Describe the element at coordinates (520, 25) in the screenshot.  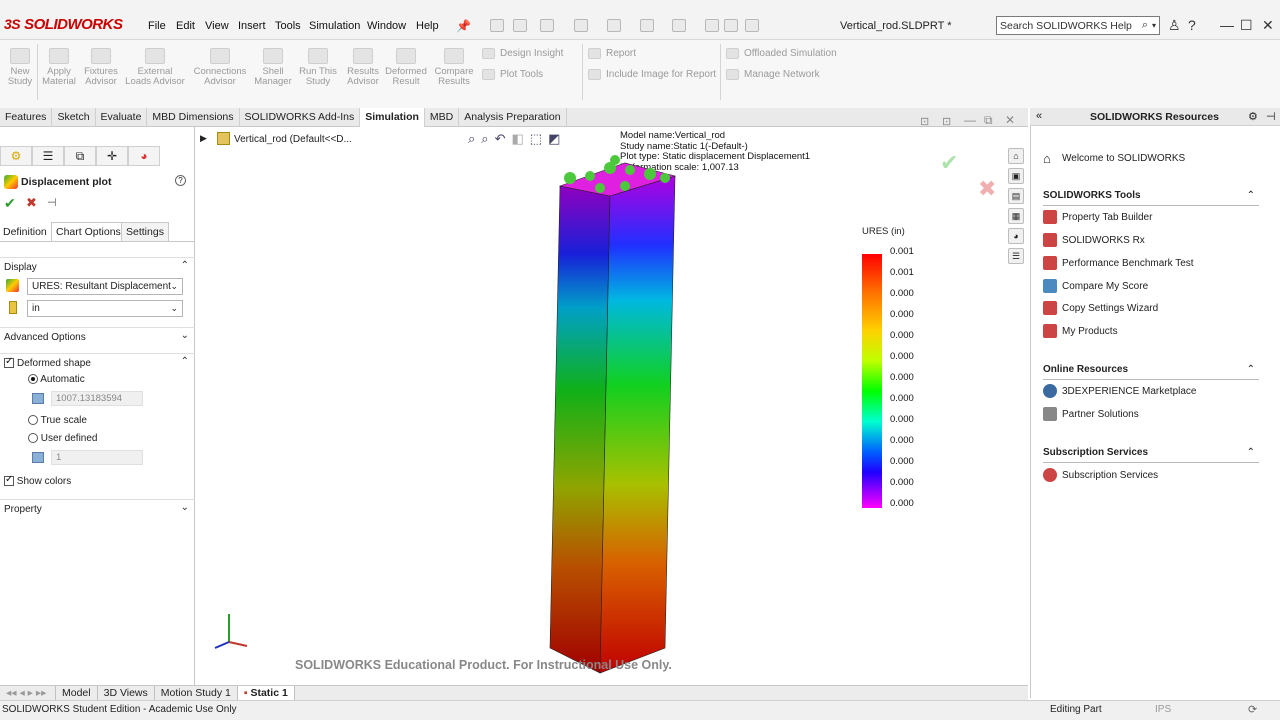
I see `new-doc-icon` at that location.